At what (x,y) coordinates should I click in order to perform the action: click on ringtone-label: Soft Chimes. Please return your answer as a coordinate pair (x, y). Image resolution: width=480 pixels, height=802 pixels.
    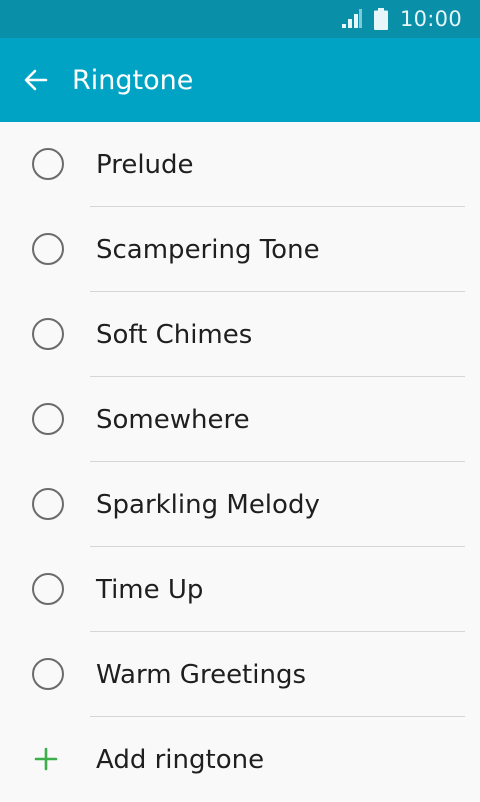
    Looking at the image, I should click on (174, 334).